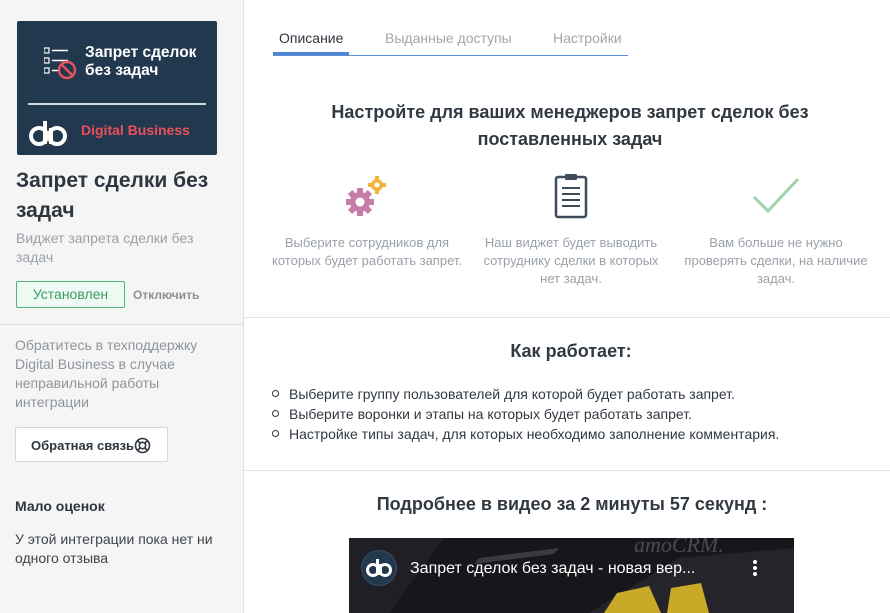  I want to click on installed-button: Установлен, so click(70, 294).